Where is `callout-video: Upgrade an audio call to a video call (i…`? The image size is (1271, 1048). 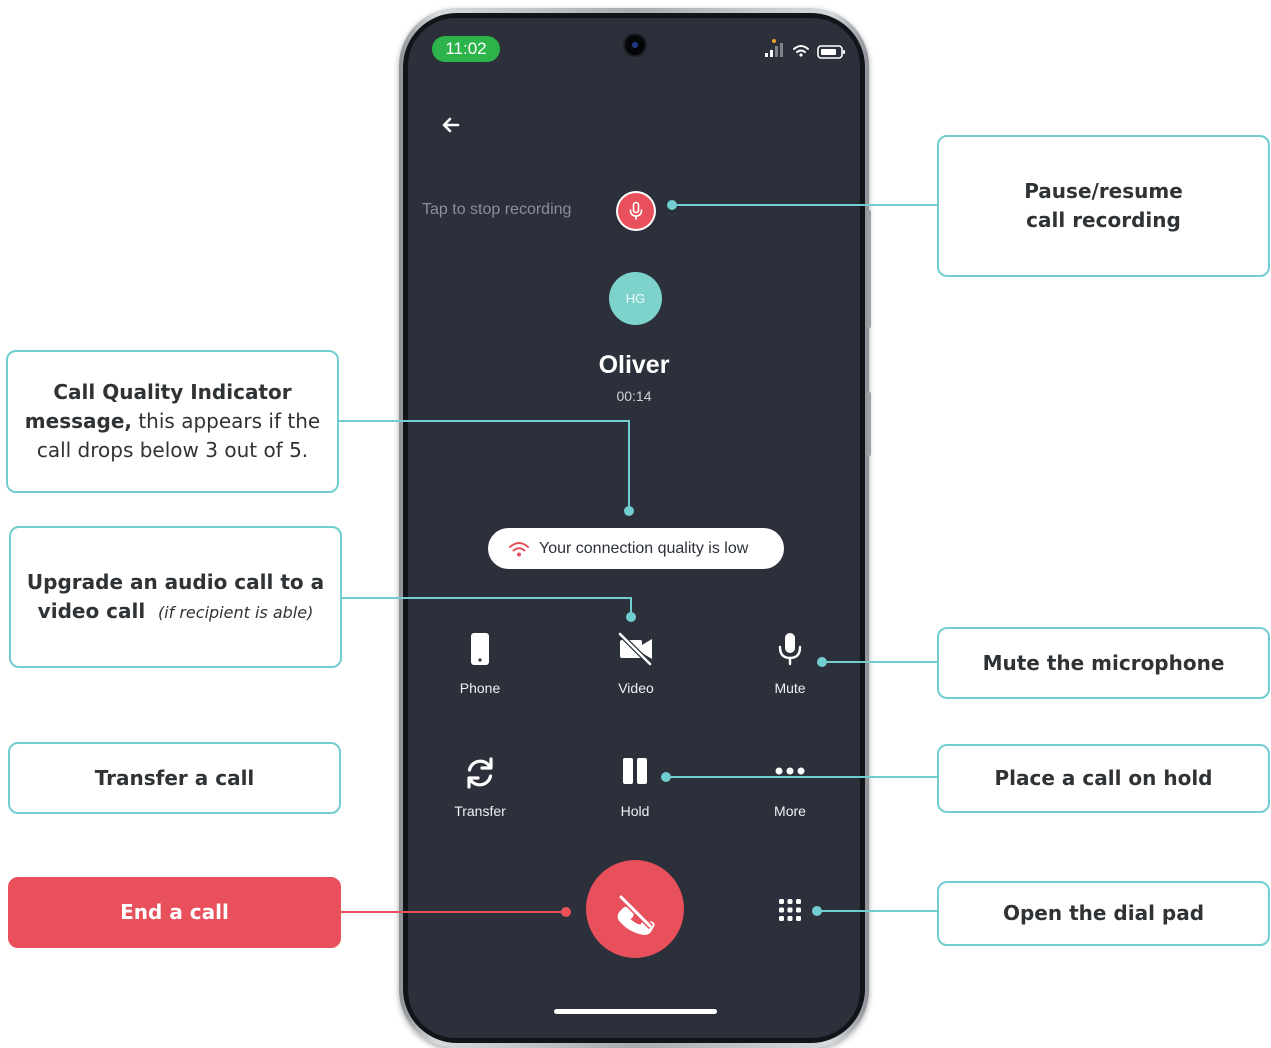
callout-video: Upgrade an audio call to a video call (i… is located at coordinates (175, 597).